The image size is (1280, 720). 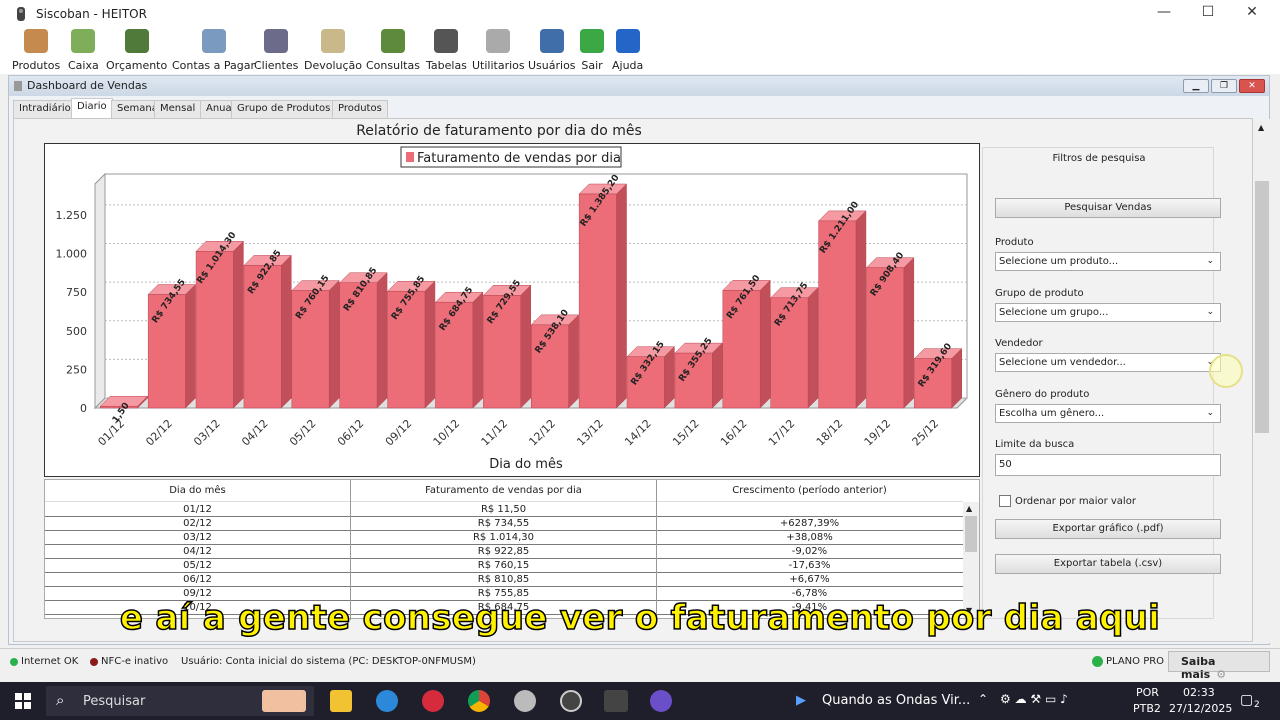 I want to click on content-scrollbar: ▲, so click(x=1262, y=381).